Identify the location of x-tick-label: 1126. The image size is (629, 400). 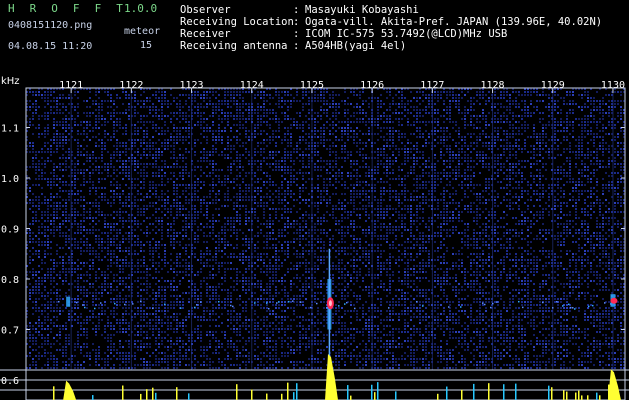
(372, 85).